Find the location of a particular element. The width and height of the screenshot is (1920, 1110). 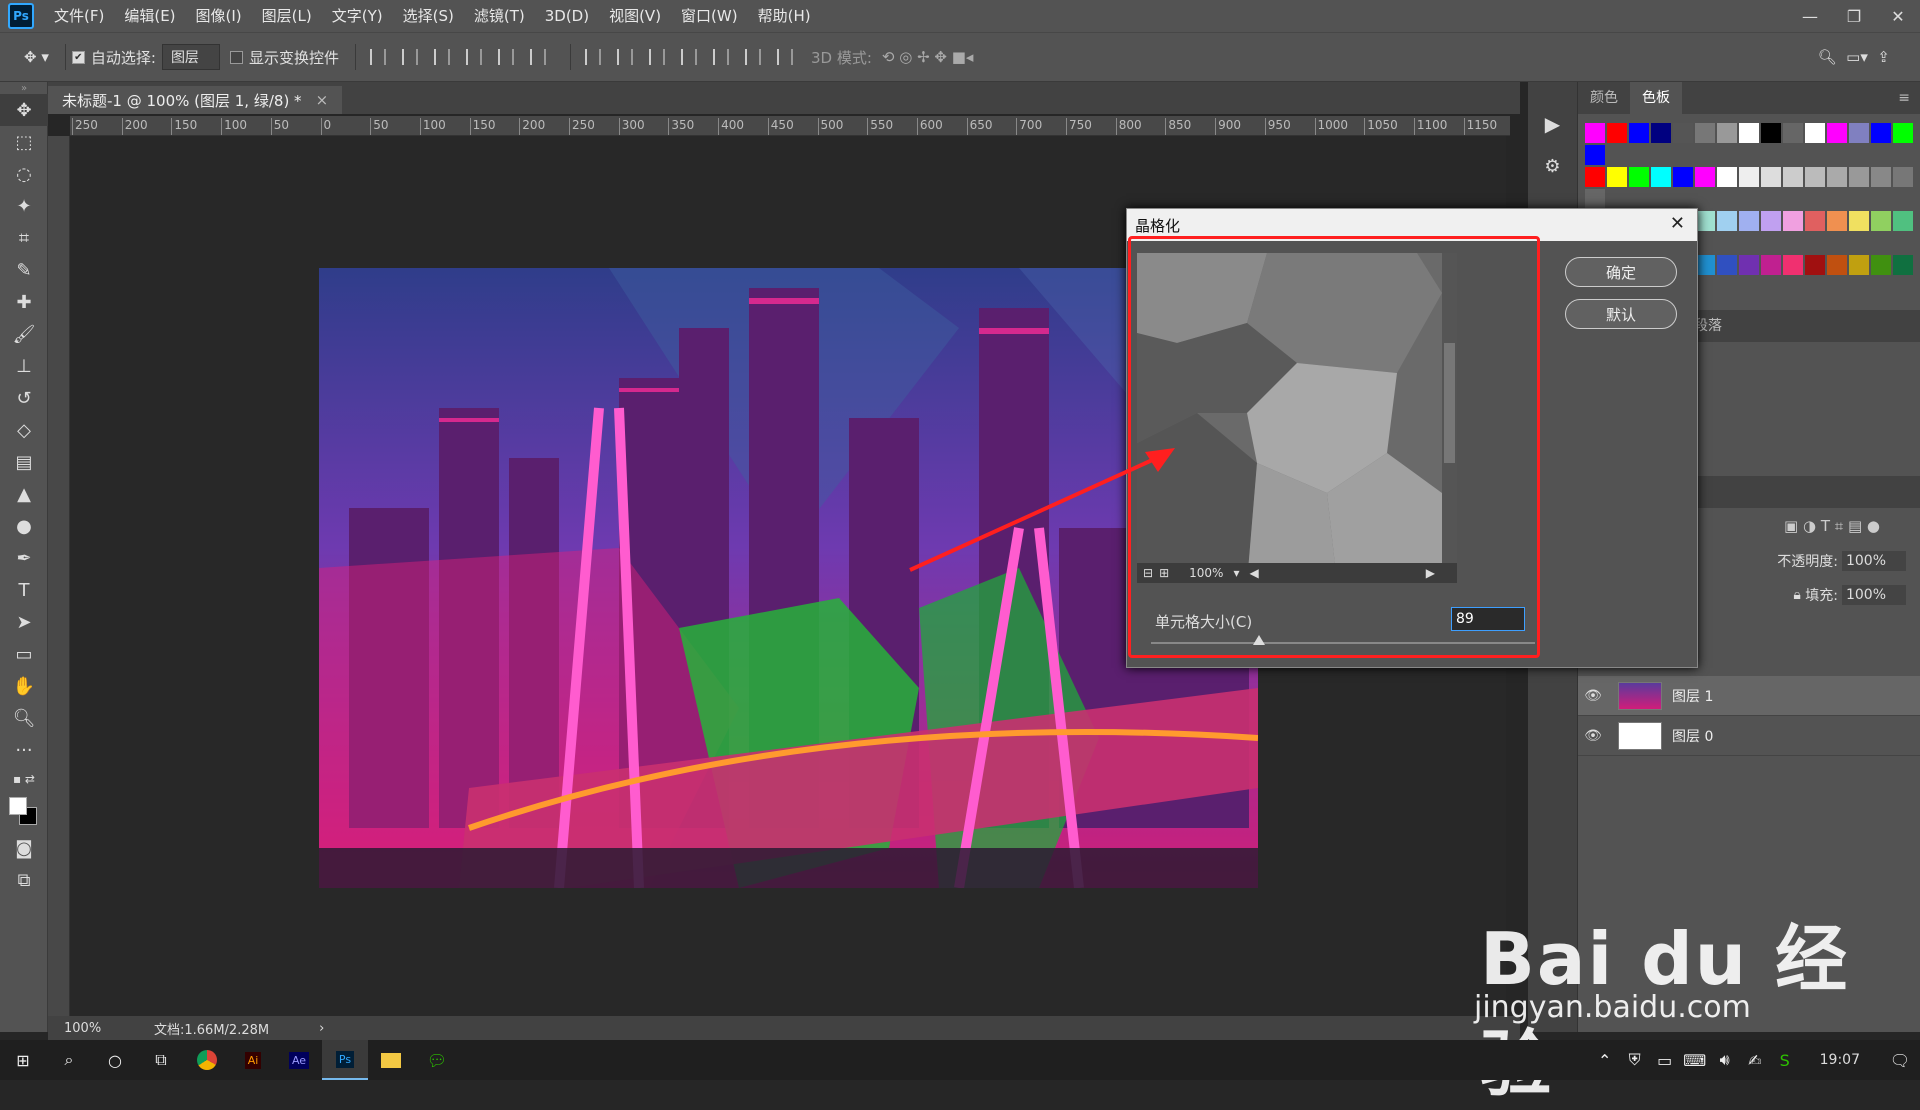

document-tab: 未标题-1 @ 100% (图层 1, 绿/8) * × is located at coordinates (195, 100).